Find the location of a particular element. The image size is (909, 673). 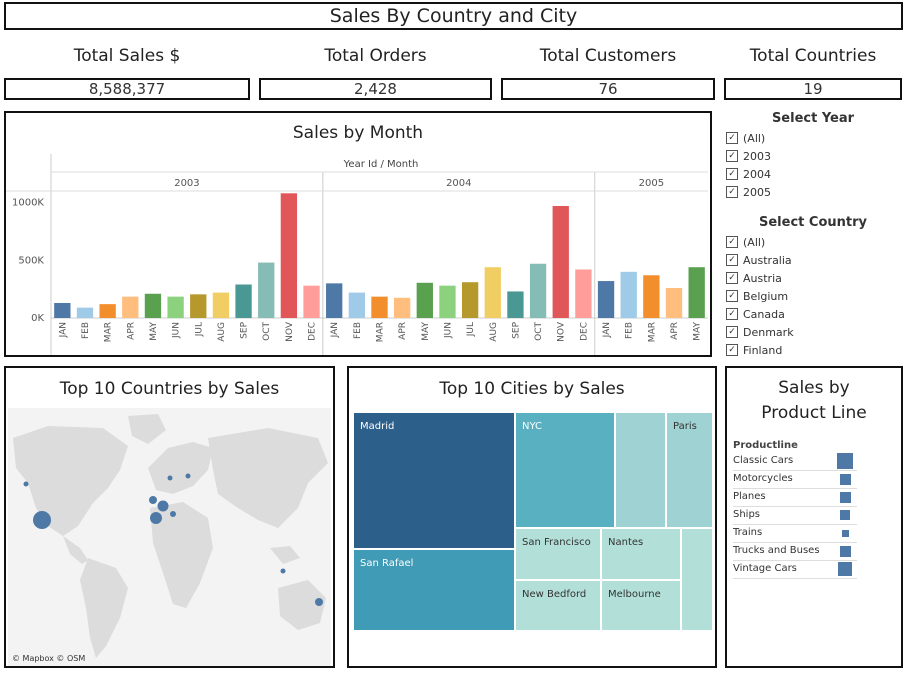

world-map is located at coordinates (169, 537).